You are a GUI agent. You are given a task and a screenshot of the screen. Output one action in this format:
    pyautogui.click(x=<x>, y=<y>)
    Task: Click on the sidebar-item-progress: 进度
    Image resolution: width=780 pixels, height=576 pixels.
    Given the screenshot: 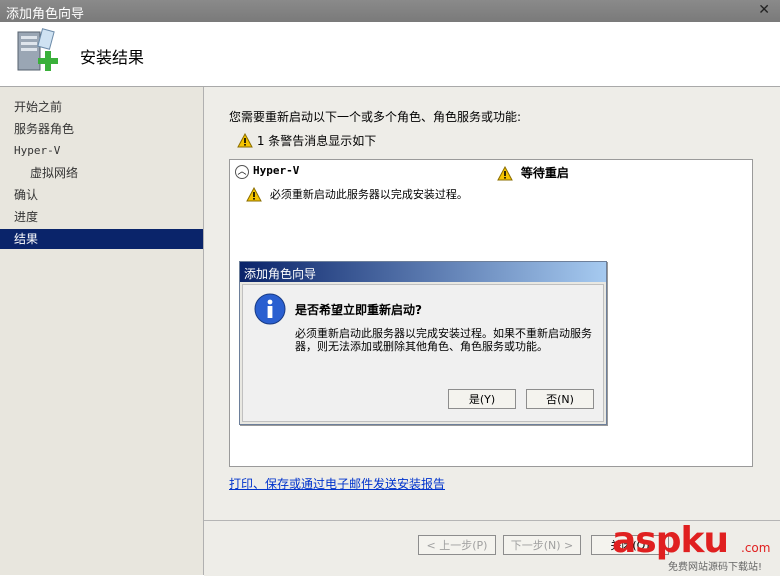 What is the action you would take?
    pyautogui.click(x=101, y=217)
    